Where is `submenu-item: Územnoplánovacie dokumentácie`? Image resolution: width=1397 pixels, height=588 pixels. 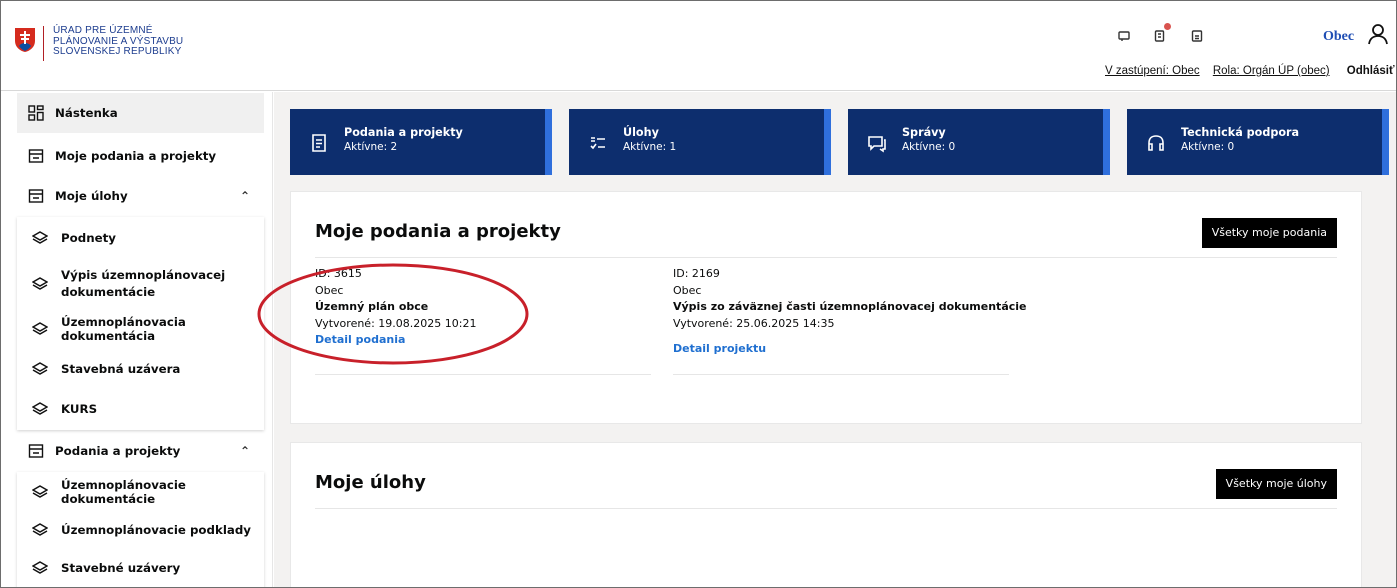 submenu-item: Územnoplánovacie dokumentácie is located at coordinates (140, 492).